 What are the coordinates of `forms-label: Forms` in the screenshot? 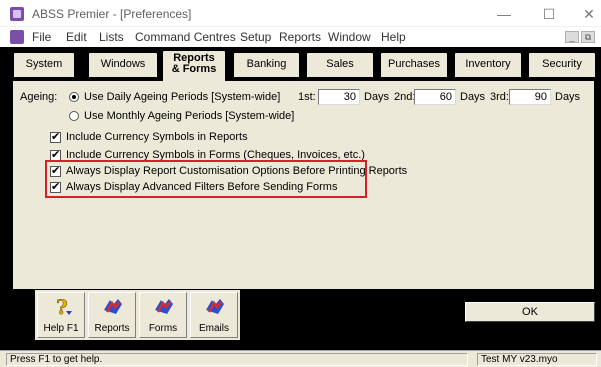 It's located at (163, 328).